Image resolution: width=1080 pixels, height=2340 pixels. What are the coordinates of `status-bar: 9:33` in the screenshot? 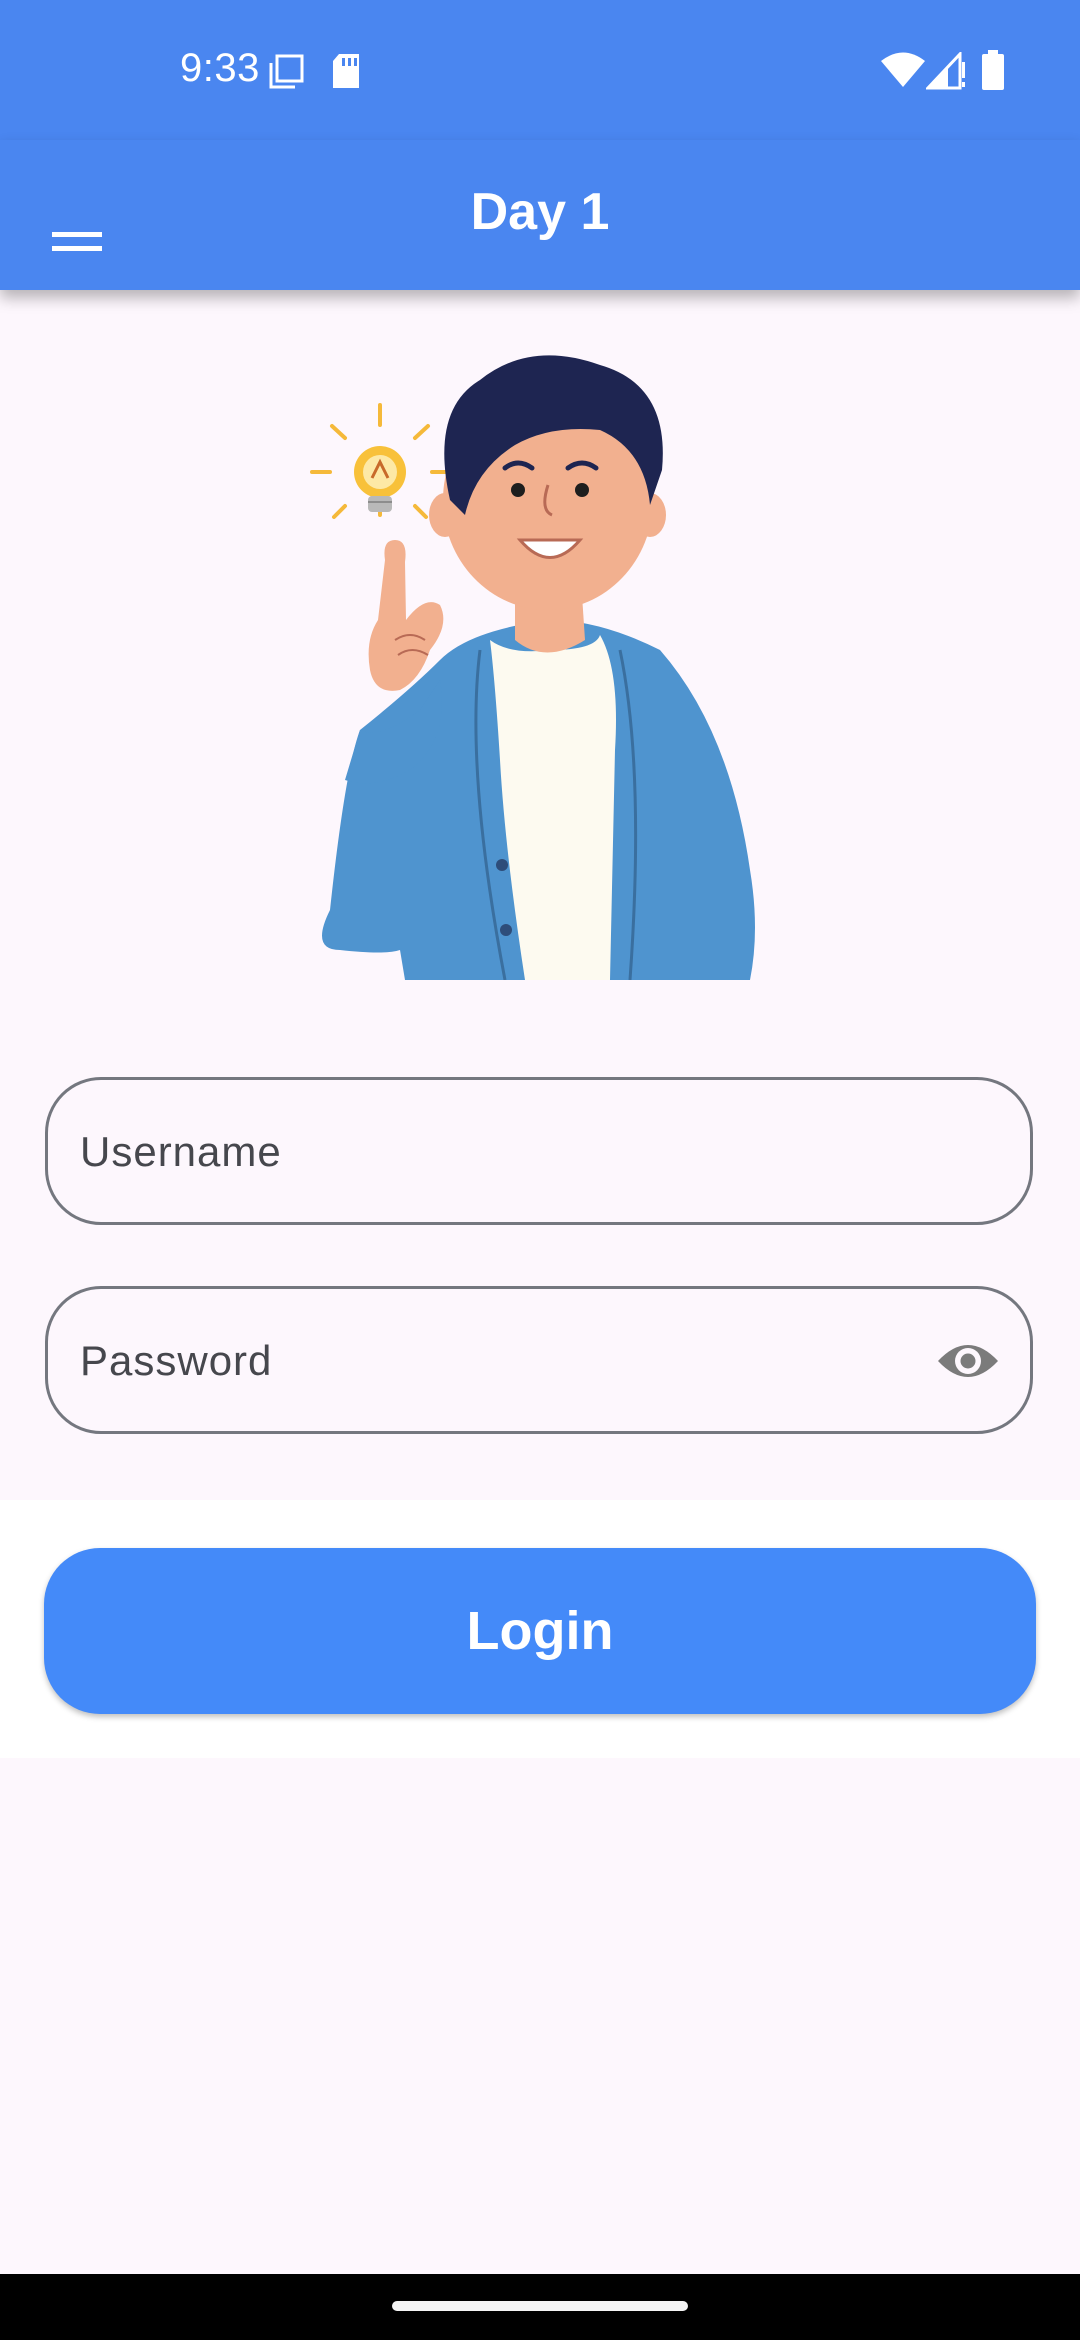 It's located at (540, 70).